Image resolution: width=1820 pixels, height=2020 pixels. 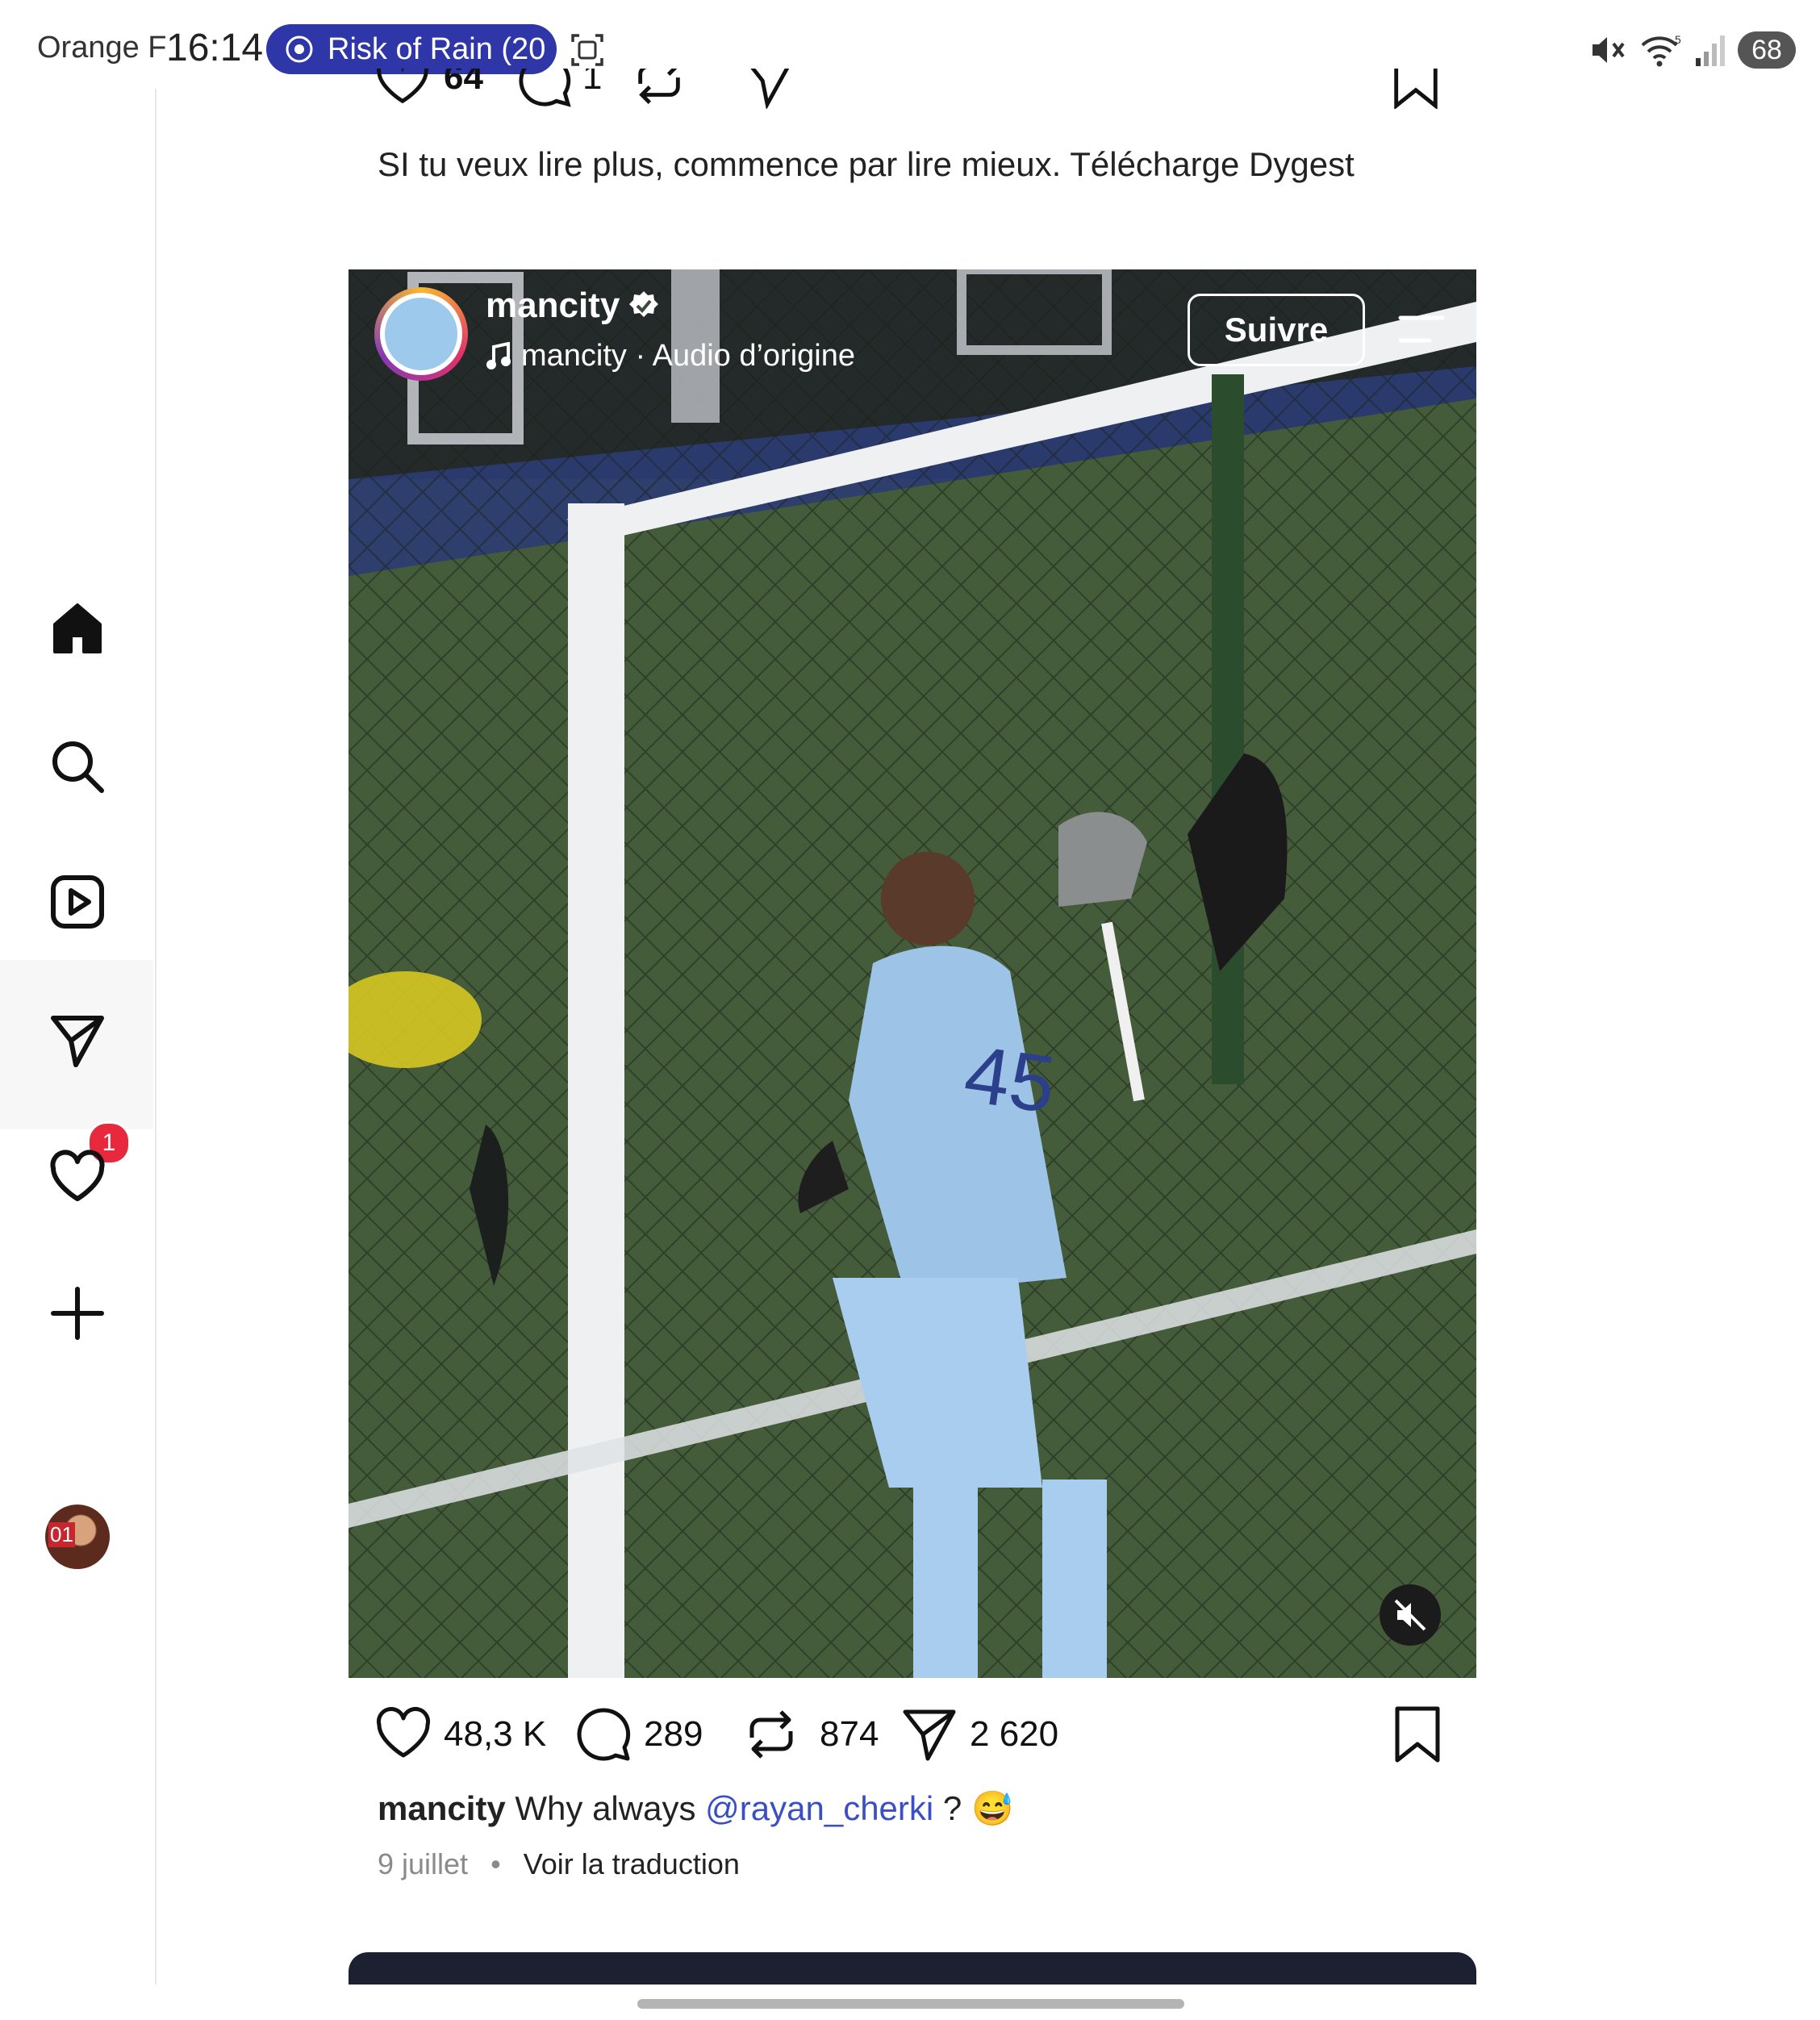 What do you see at coordinates (299, 49) in the screenshot?
I see `play-circle-icon` at bounding box center [299, 49].